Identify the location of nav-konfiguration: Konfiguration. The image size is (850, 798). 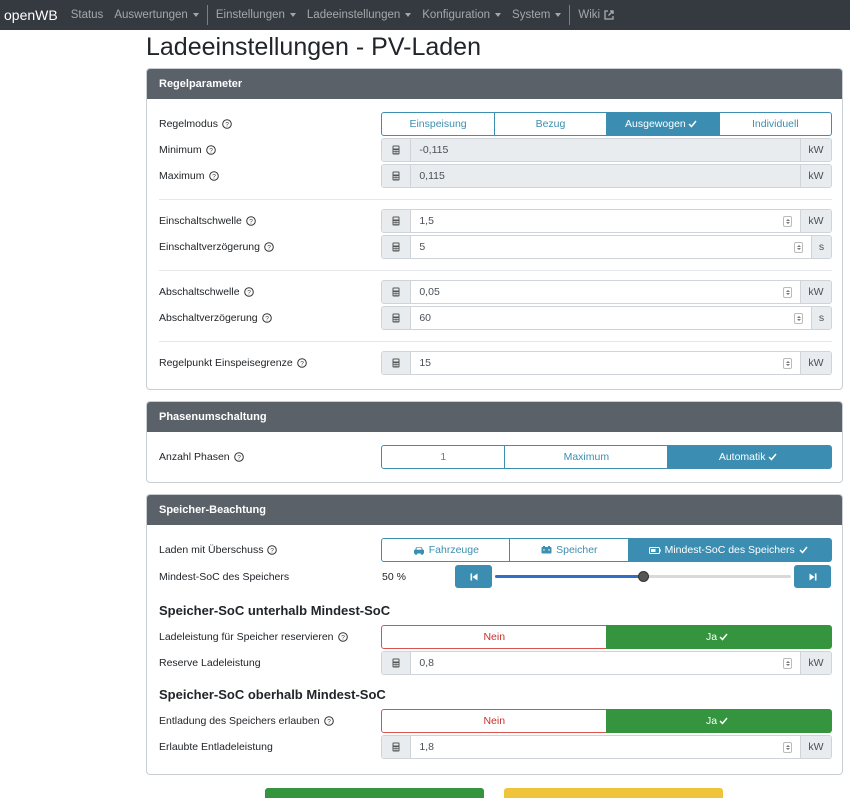
(462, 15).